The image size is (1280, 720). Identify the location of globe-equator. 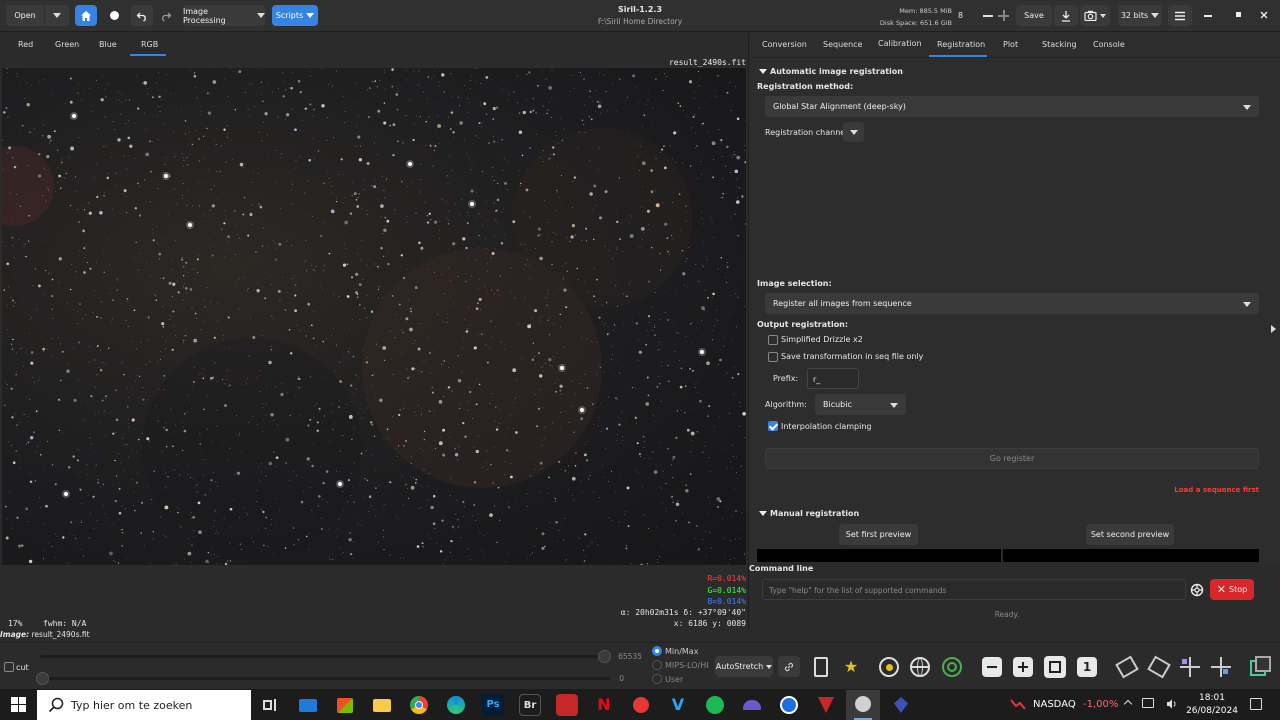
(920, 667).